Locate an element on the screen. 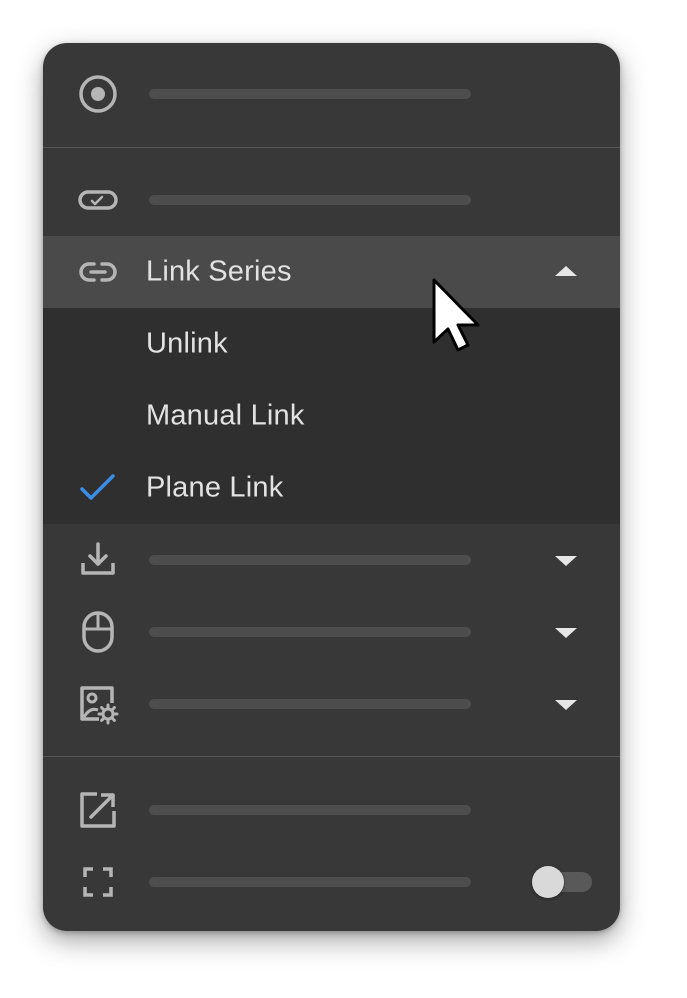 The width and height of the screenshot is (687, 998). menu-item-download is located at coordinates (331, 560).